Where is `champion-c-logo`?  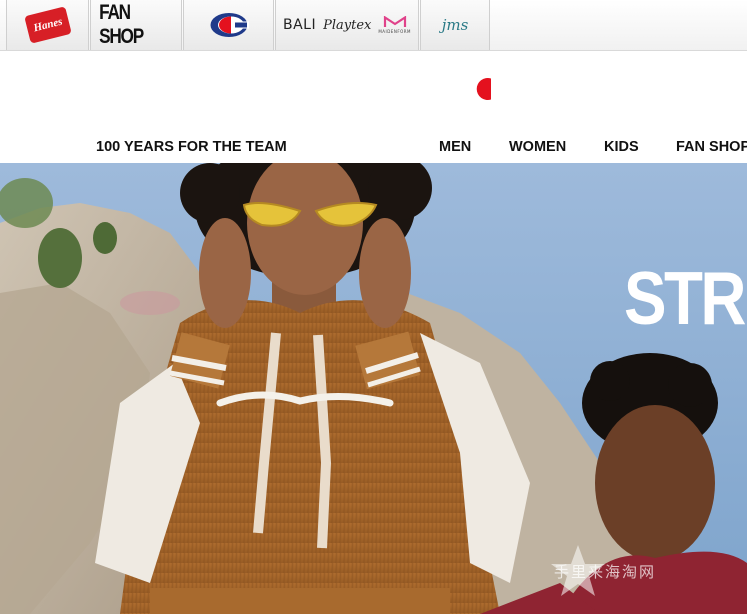
champion-c-logo is located at coordinates (229, 25).